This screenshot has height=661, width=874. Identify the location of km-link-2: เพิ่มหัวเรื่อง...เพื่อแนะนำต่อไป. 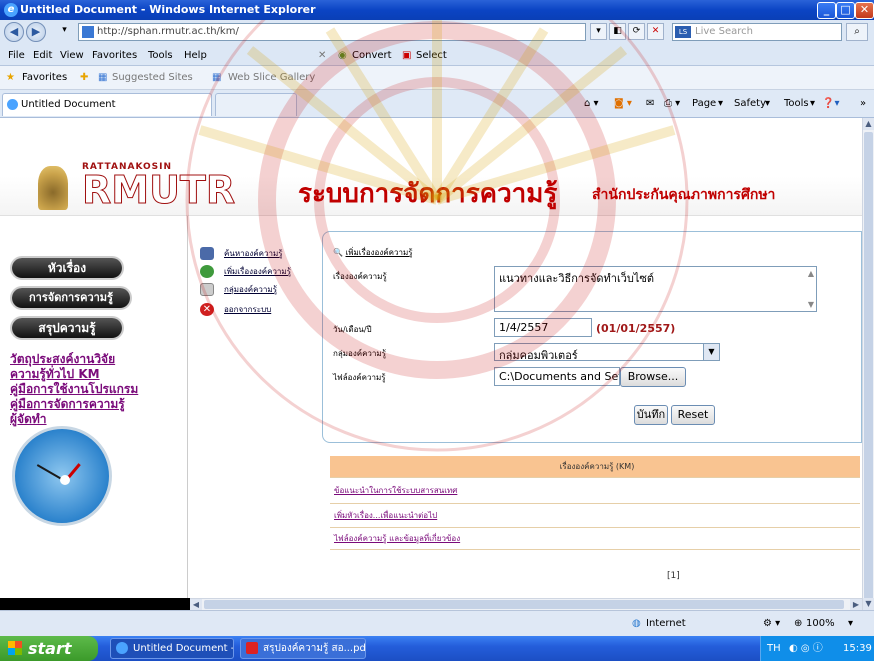
(385, 515).